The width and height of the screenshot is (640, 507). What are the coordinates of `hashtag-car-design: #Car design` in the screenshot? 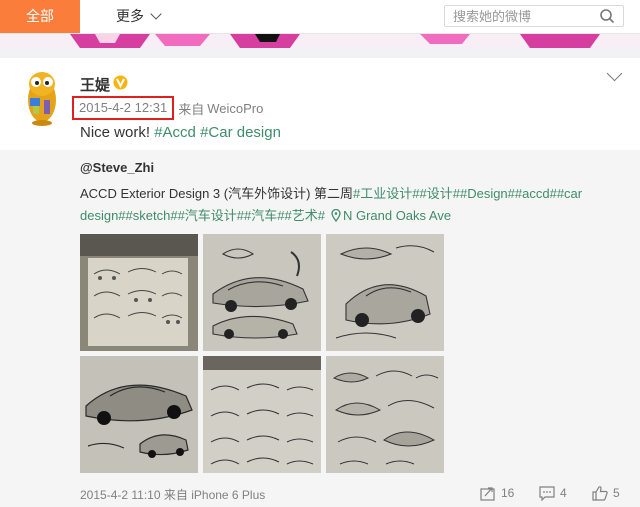 It's located at (240, 132).